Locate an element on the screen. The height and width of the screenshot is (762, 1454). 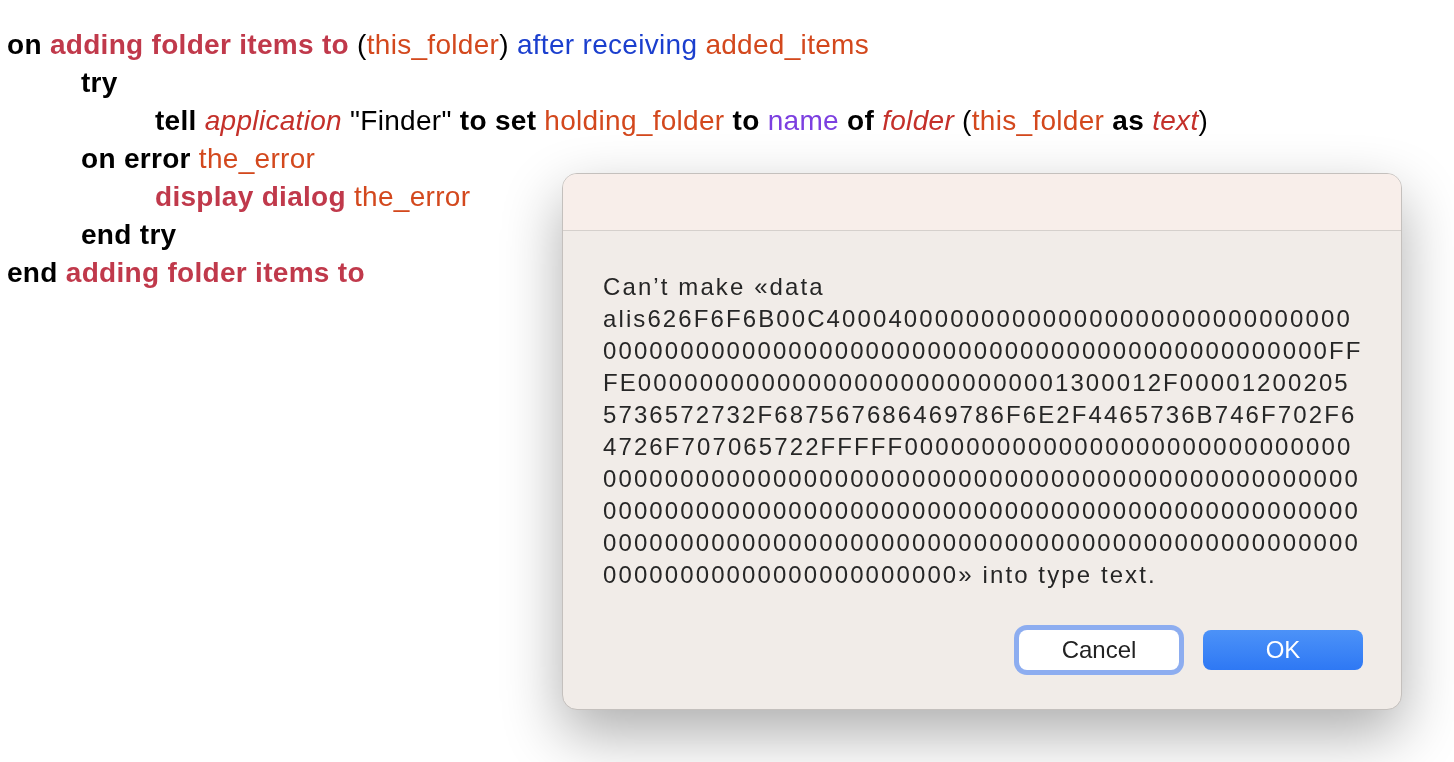
ok-button: OK is located at coordinates (1283, 650).